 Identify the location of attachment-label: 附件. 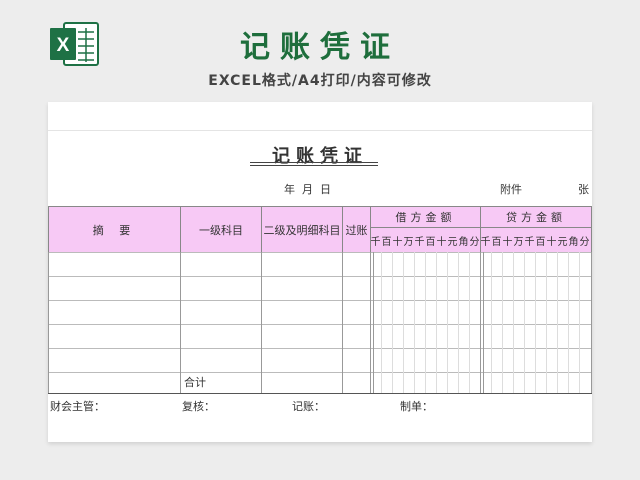
(511, 189).